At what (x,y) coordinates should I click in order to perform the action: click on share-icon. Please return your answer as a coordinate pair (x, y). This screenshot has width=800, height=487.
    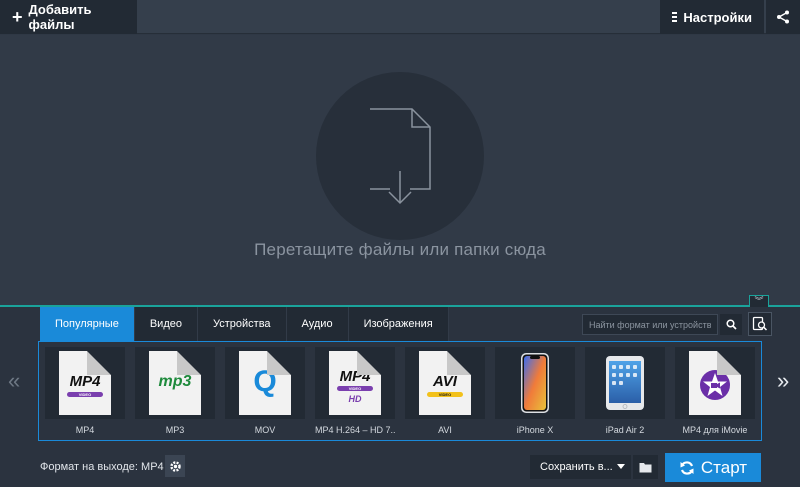
    Looking at the image, I should click on (783, 17).